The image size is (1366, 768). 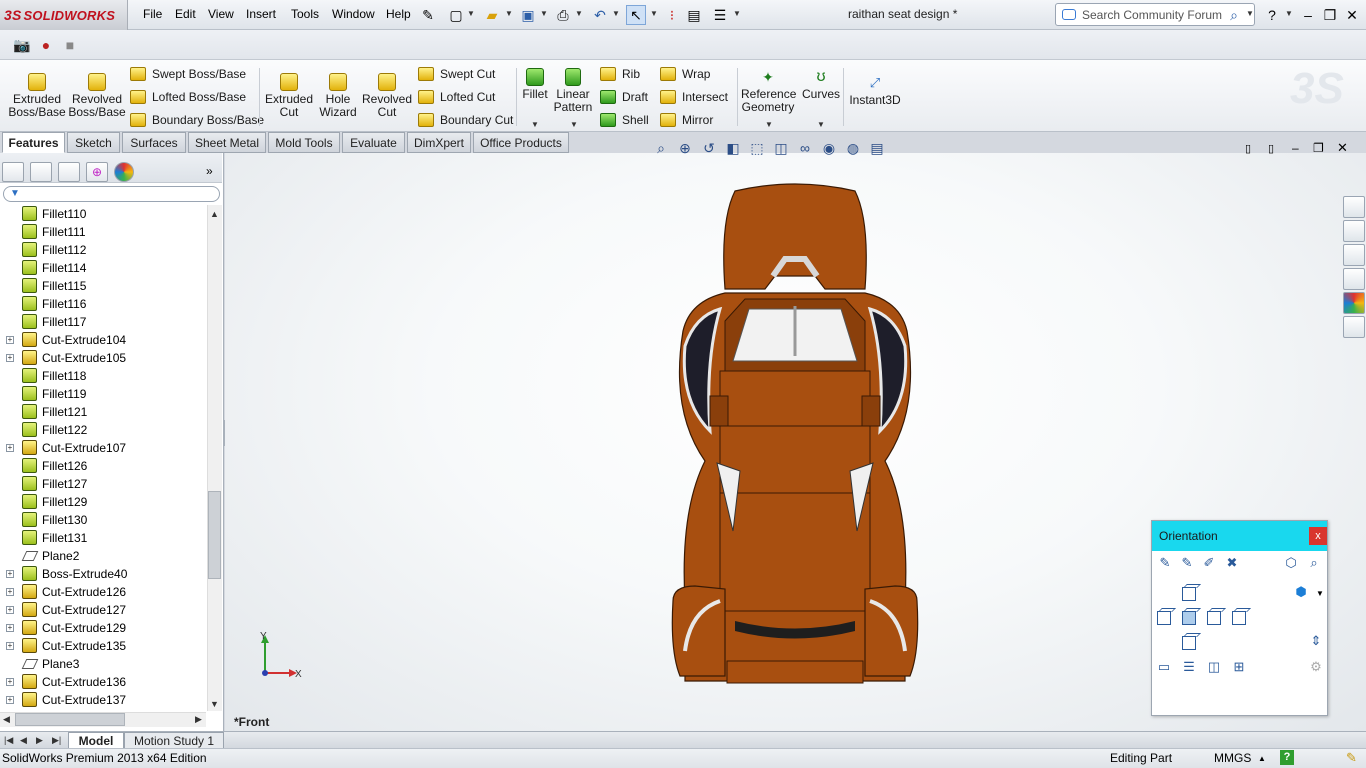 I want to click on tree-item: Plane3, so click(x=103, y=664).